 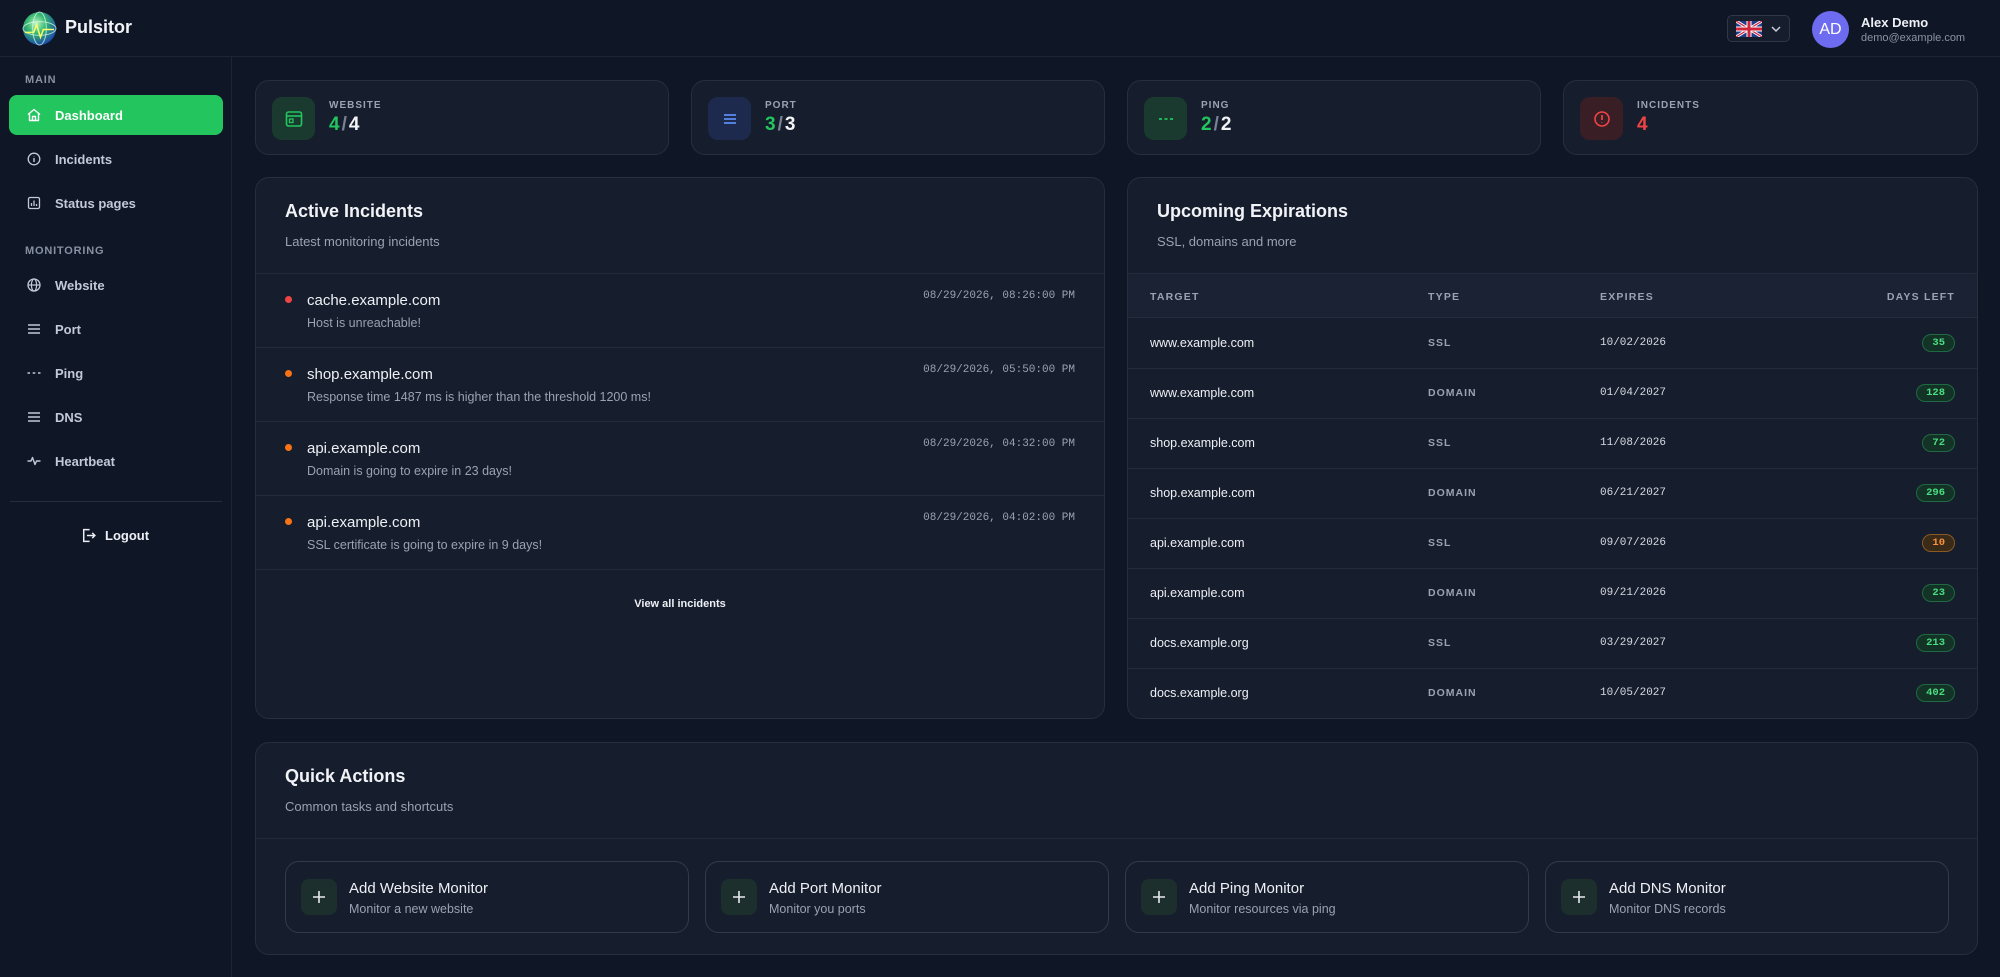 I want to click on sidebar-item-heartbeat: Heartbeat, so click(x=116, y=461).